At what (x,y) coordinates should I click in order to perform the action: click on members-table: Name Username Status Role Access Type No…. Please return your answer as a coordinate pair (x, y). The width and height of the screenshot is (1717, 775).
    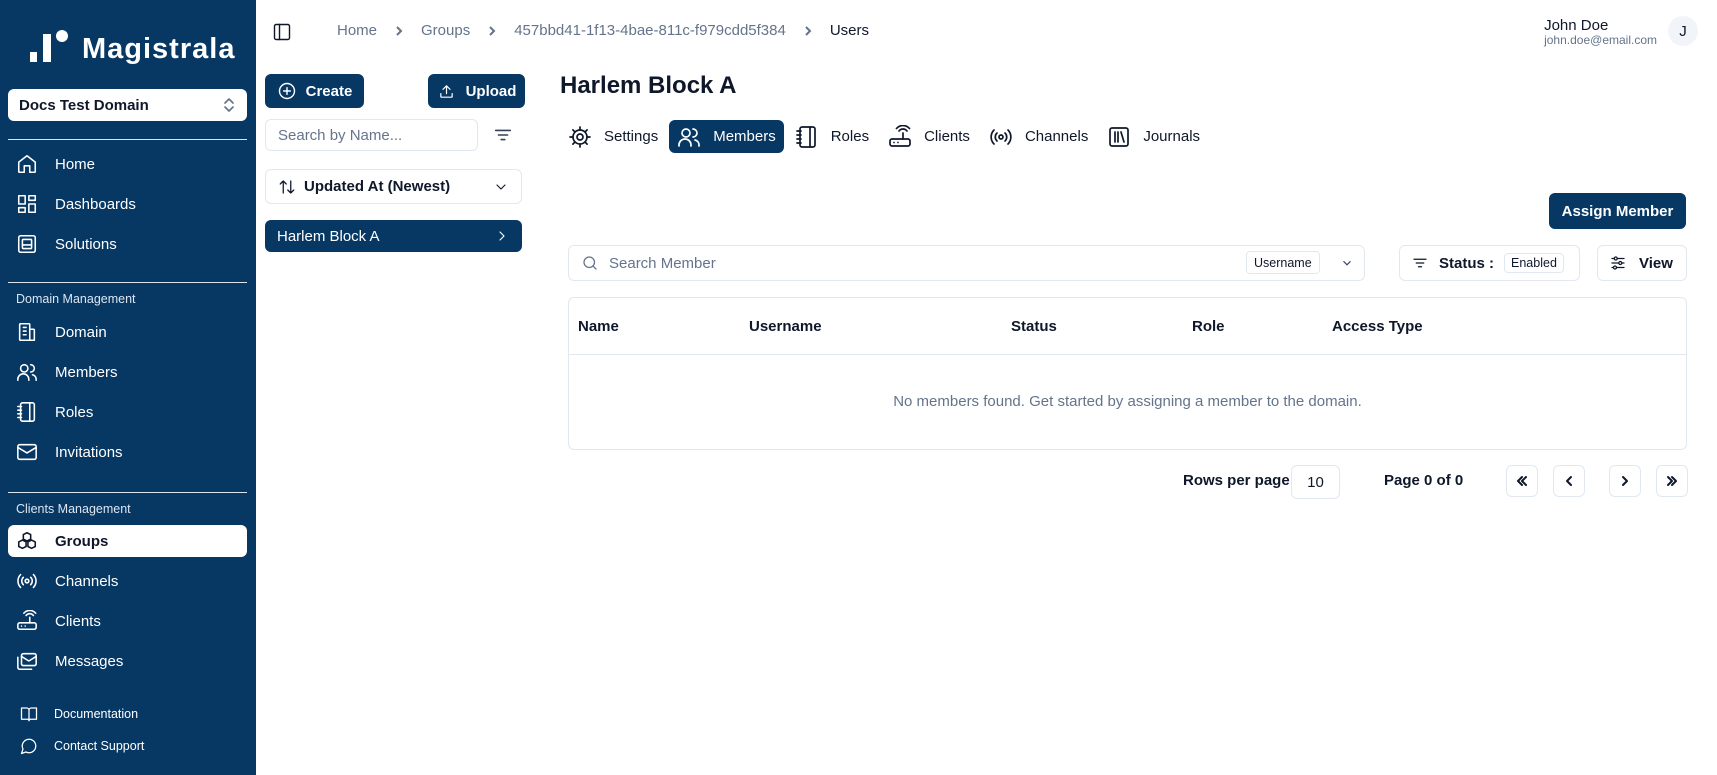
    Looking at the image, I should click on (1127, 373).